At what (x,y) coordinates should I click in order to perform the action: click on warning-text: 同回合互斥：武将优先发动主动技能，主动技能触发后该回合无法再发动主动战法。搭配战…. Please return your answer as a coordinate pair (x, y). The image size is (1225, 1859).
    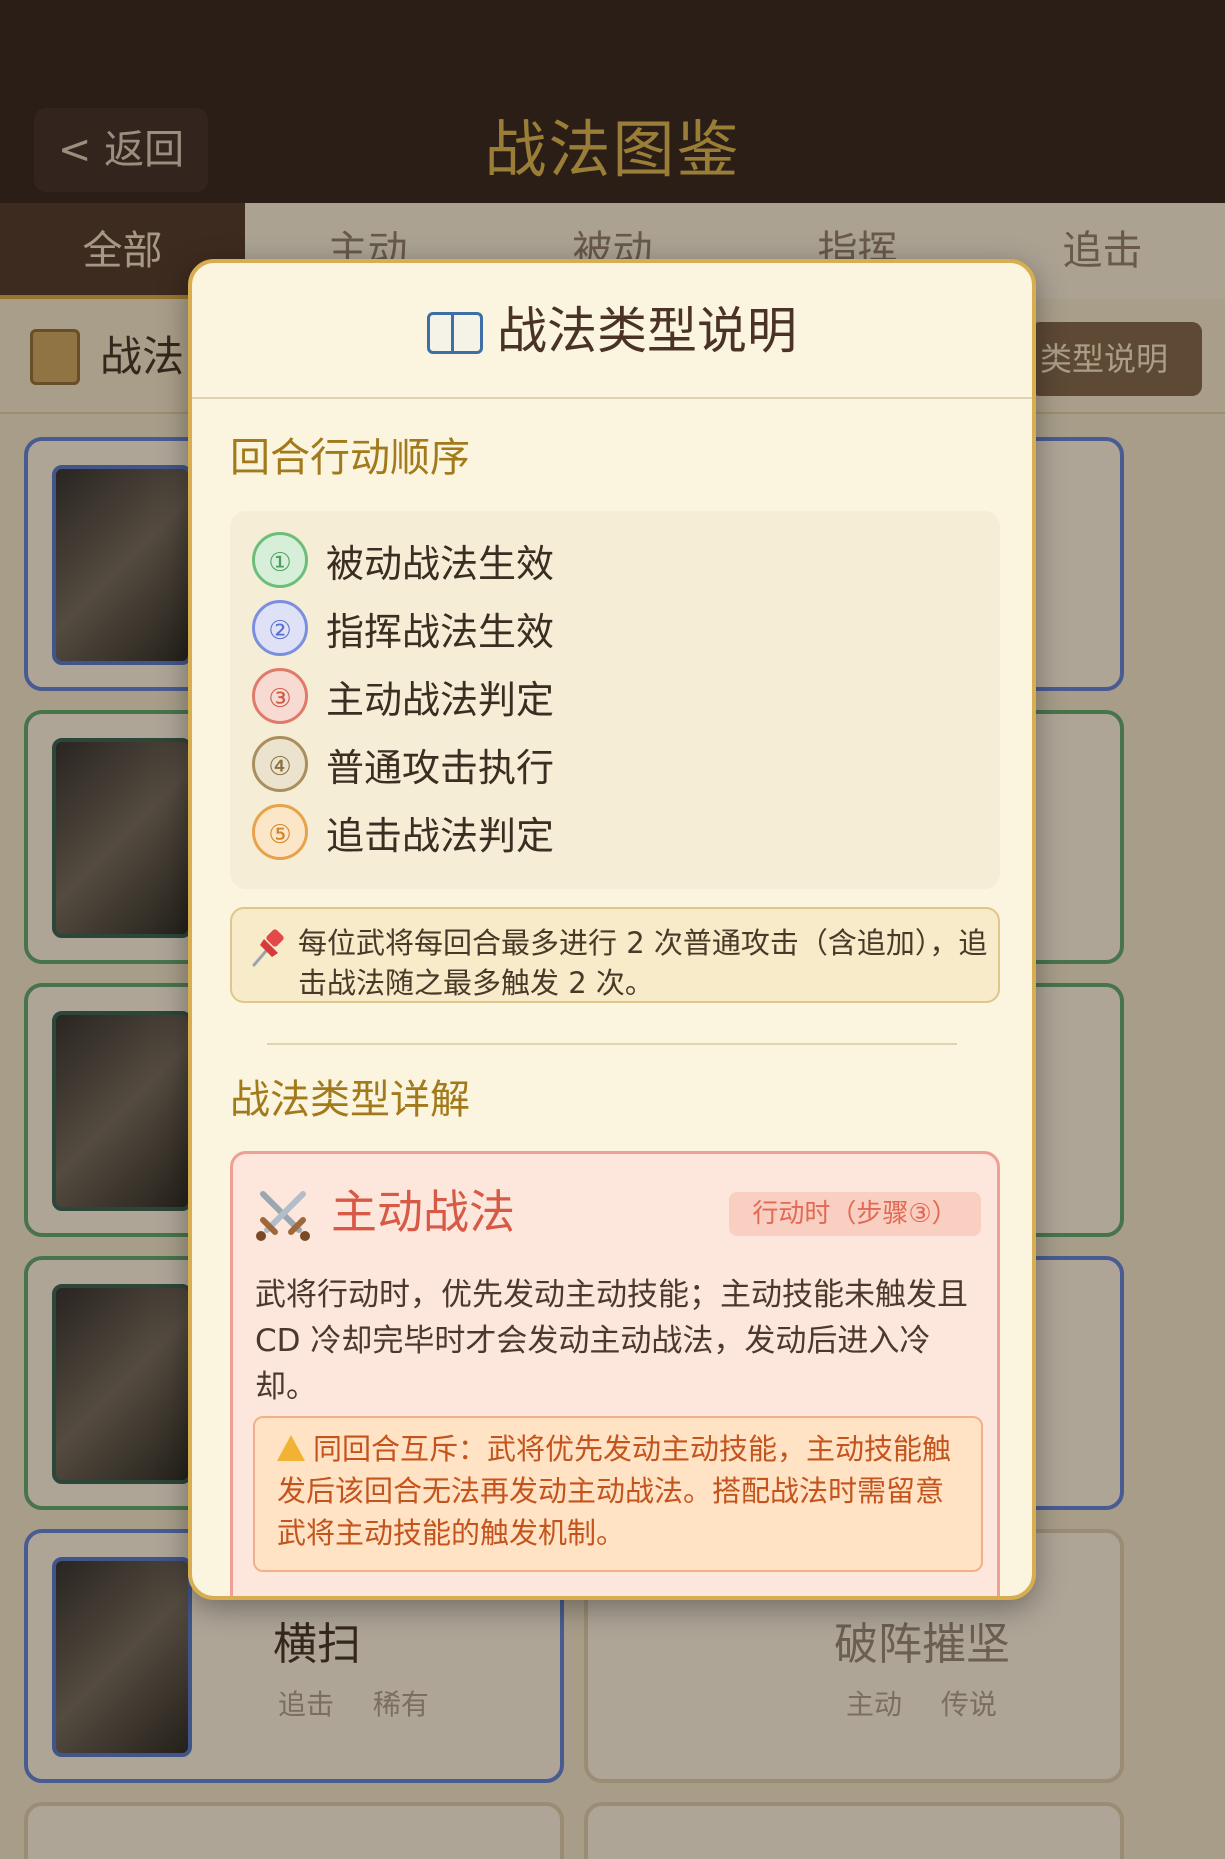
    Looking at the image, I should click on (622, 1491).